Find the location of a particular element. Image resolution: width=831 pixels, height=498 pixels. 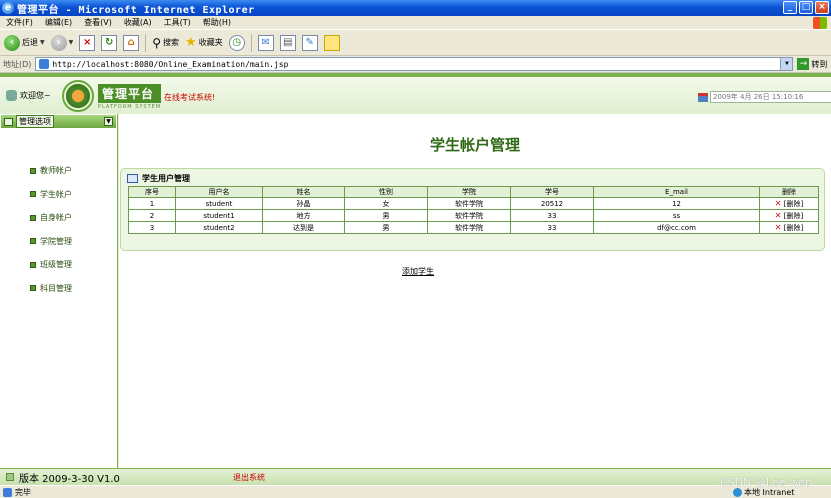

menu-file: 文件(F) is located at coordinates (19, 22).